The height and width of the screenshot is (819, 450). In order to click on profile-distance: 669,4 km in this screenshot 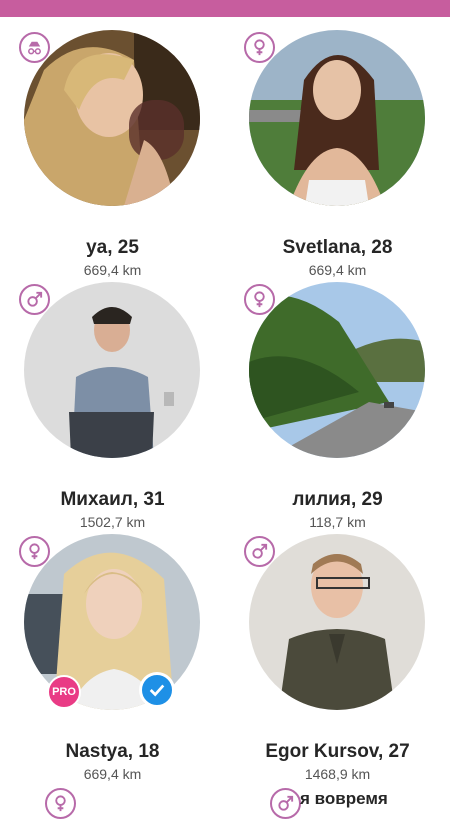, I will do `click(112, 774)`.